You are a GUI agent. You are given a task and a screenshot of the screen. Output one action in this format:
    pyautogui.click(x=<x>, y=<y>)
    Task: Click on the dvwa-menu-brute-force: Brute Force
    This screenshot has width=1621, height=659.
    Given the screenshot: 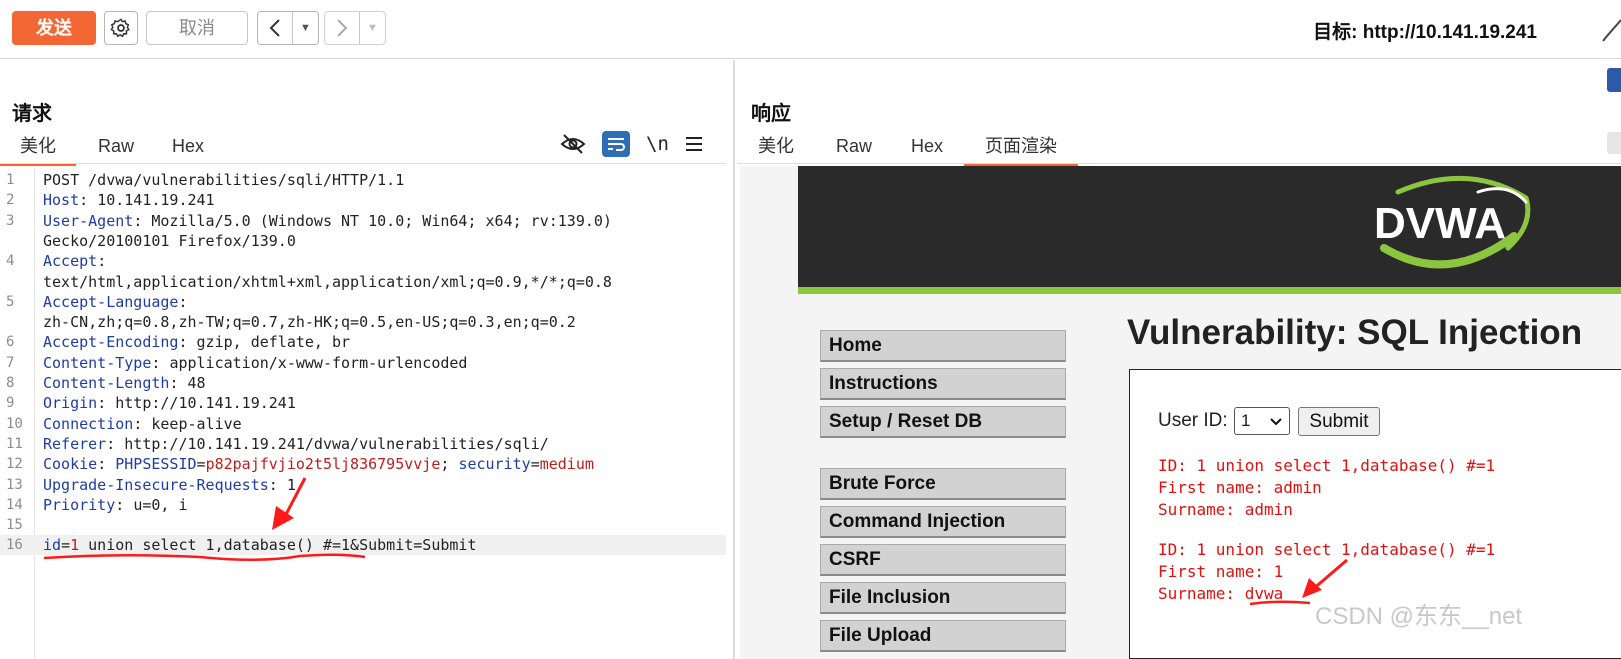 What is the action you would take?
    pyautogui.click(x=943, y=484)
    